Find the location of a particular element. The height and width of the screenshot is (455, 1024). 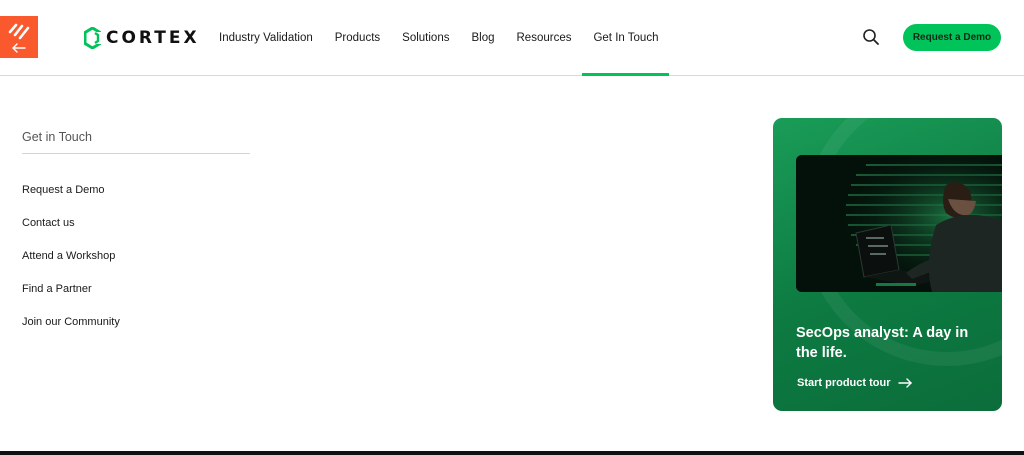

search-icon is located at coordinates (871, 37).